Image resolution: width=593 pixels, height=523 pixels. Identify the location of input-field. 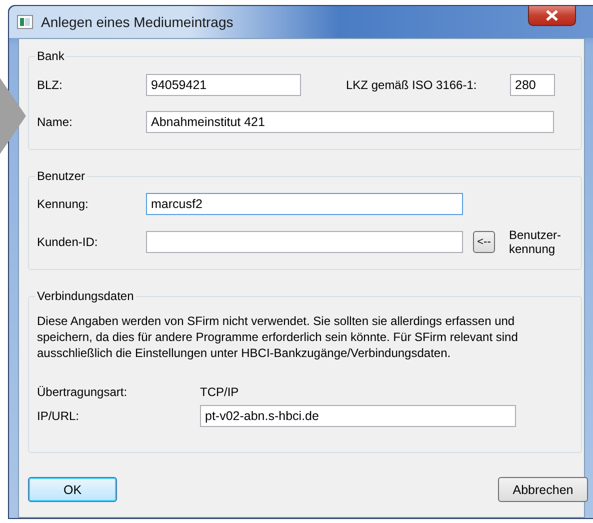
(304, 242).